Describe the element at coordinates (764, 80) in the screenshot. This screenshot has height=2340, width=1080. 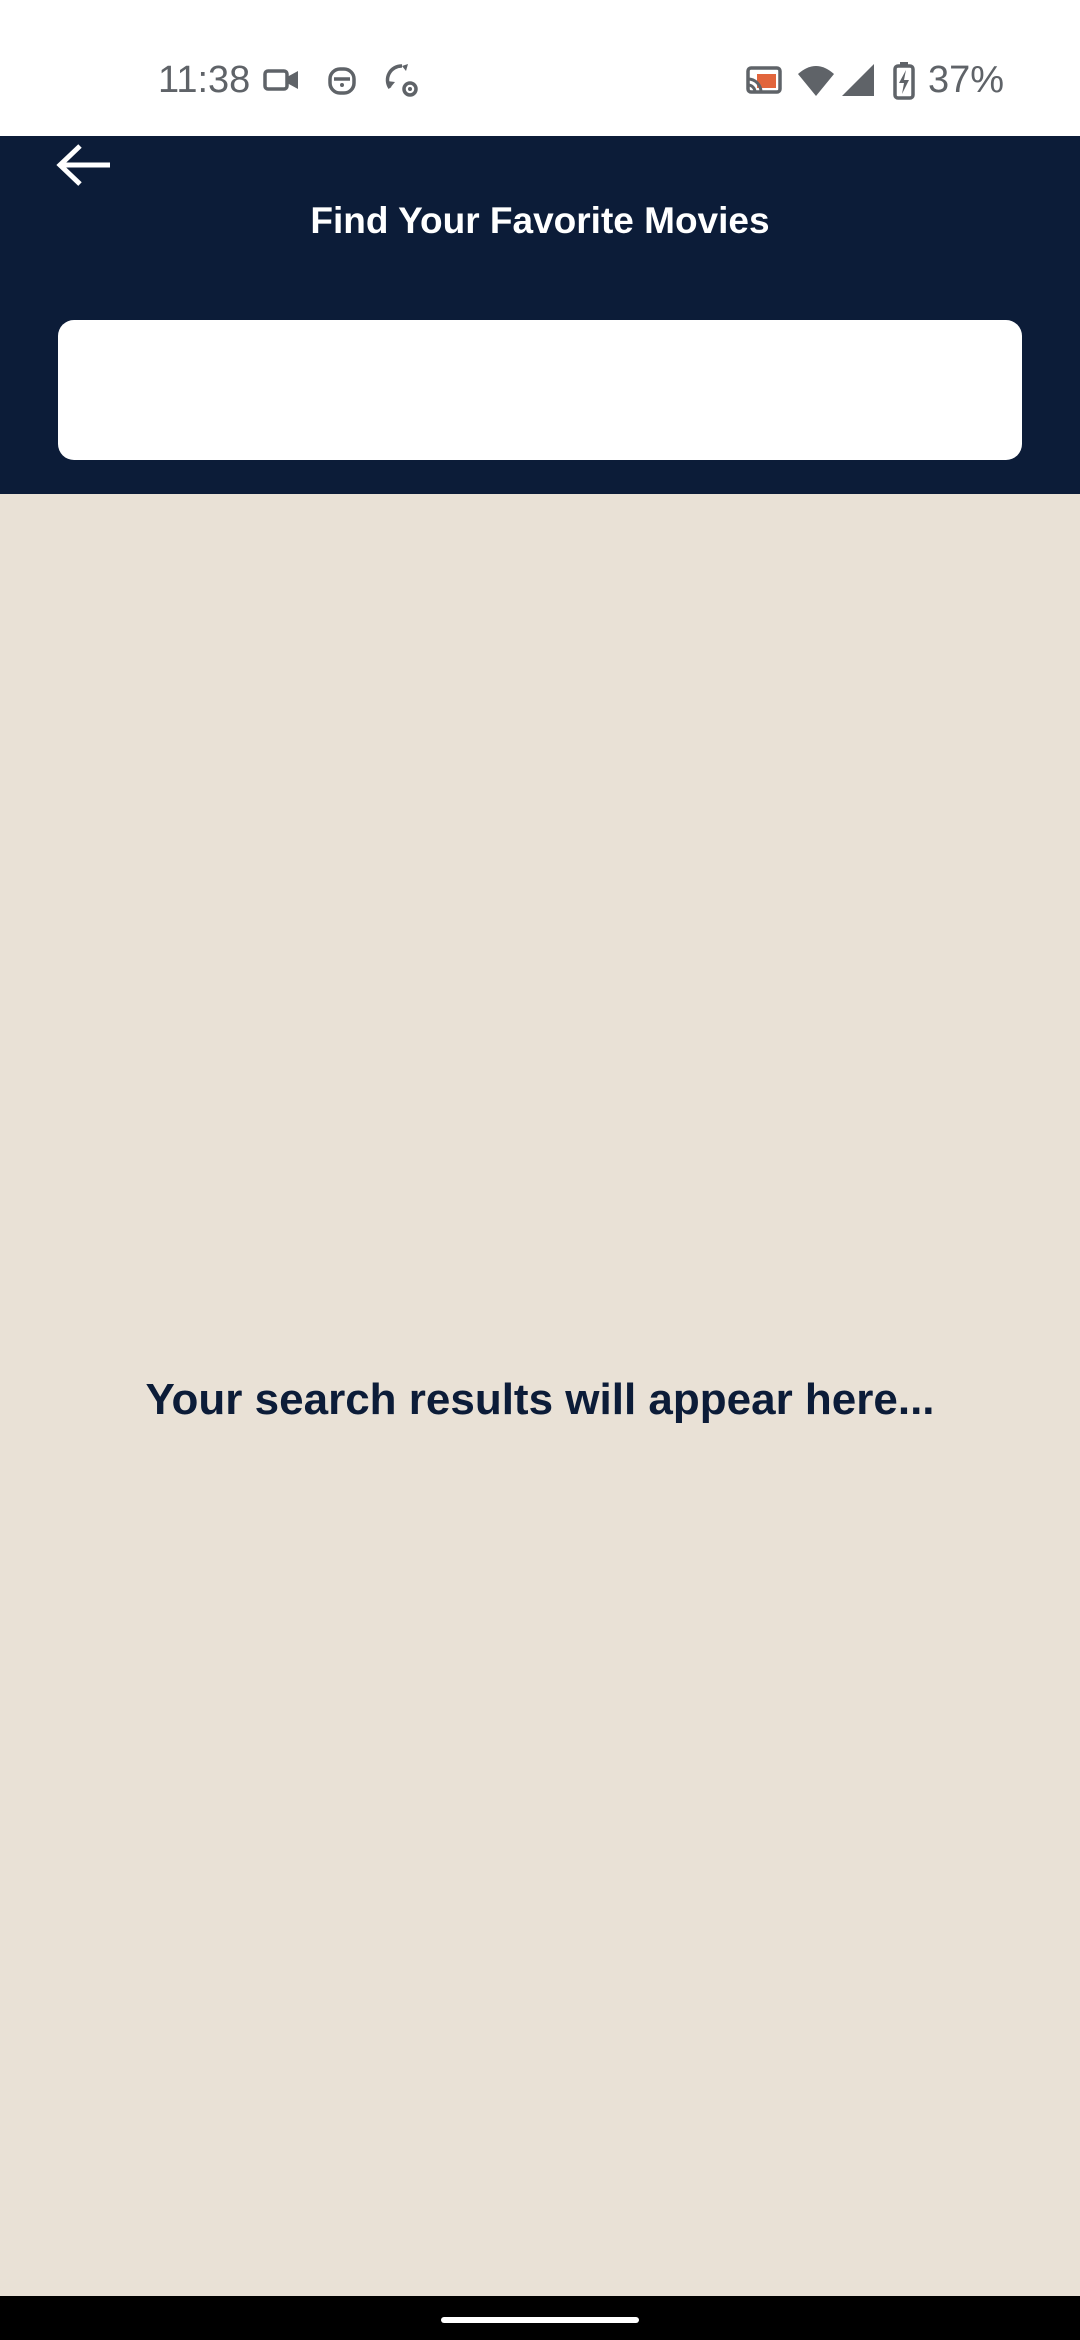
I see `cast-icon` at that location.